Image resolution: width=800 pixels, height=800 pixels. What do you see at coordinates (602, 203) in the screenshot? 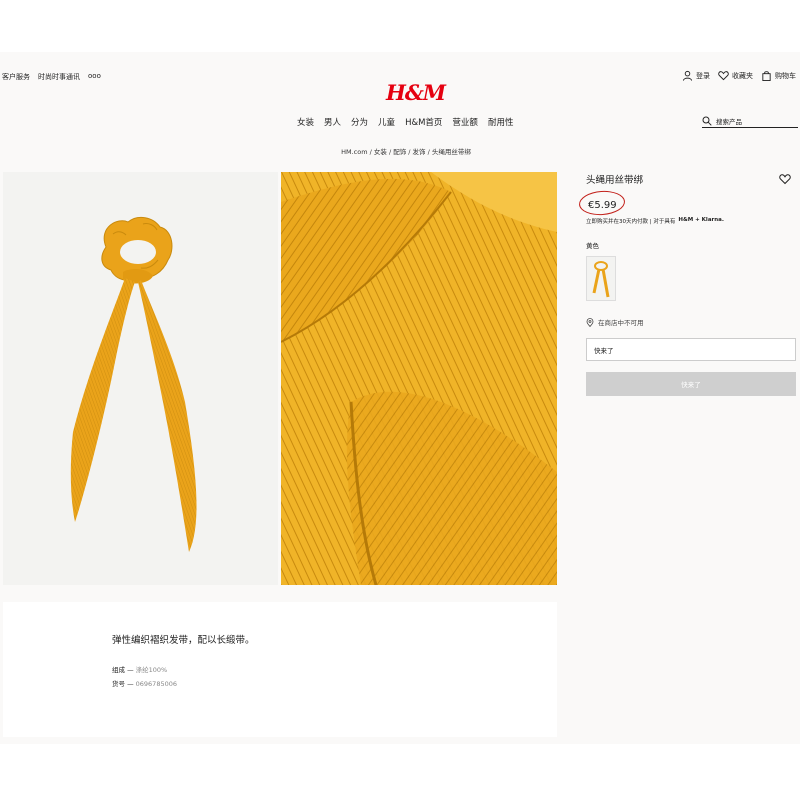
I see `price-highlight-circle` at bounding box center [602, 203].